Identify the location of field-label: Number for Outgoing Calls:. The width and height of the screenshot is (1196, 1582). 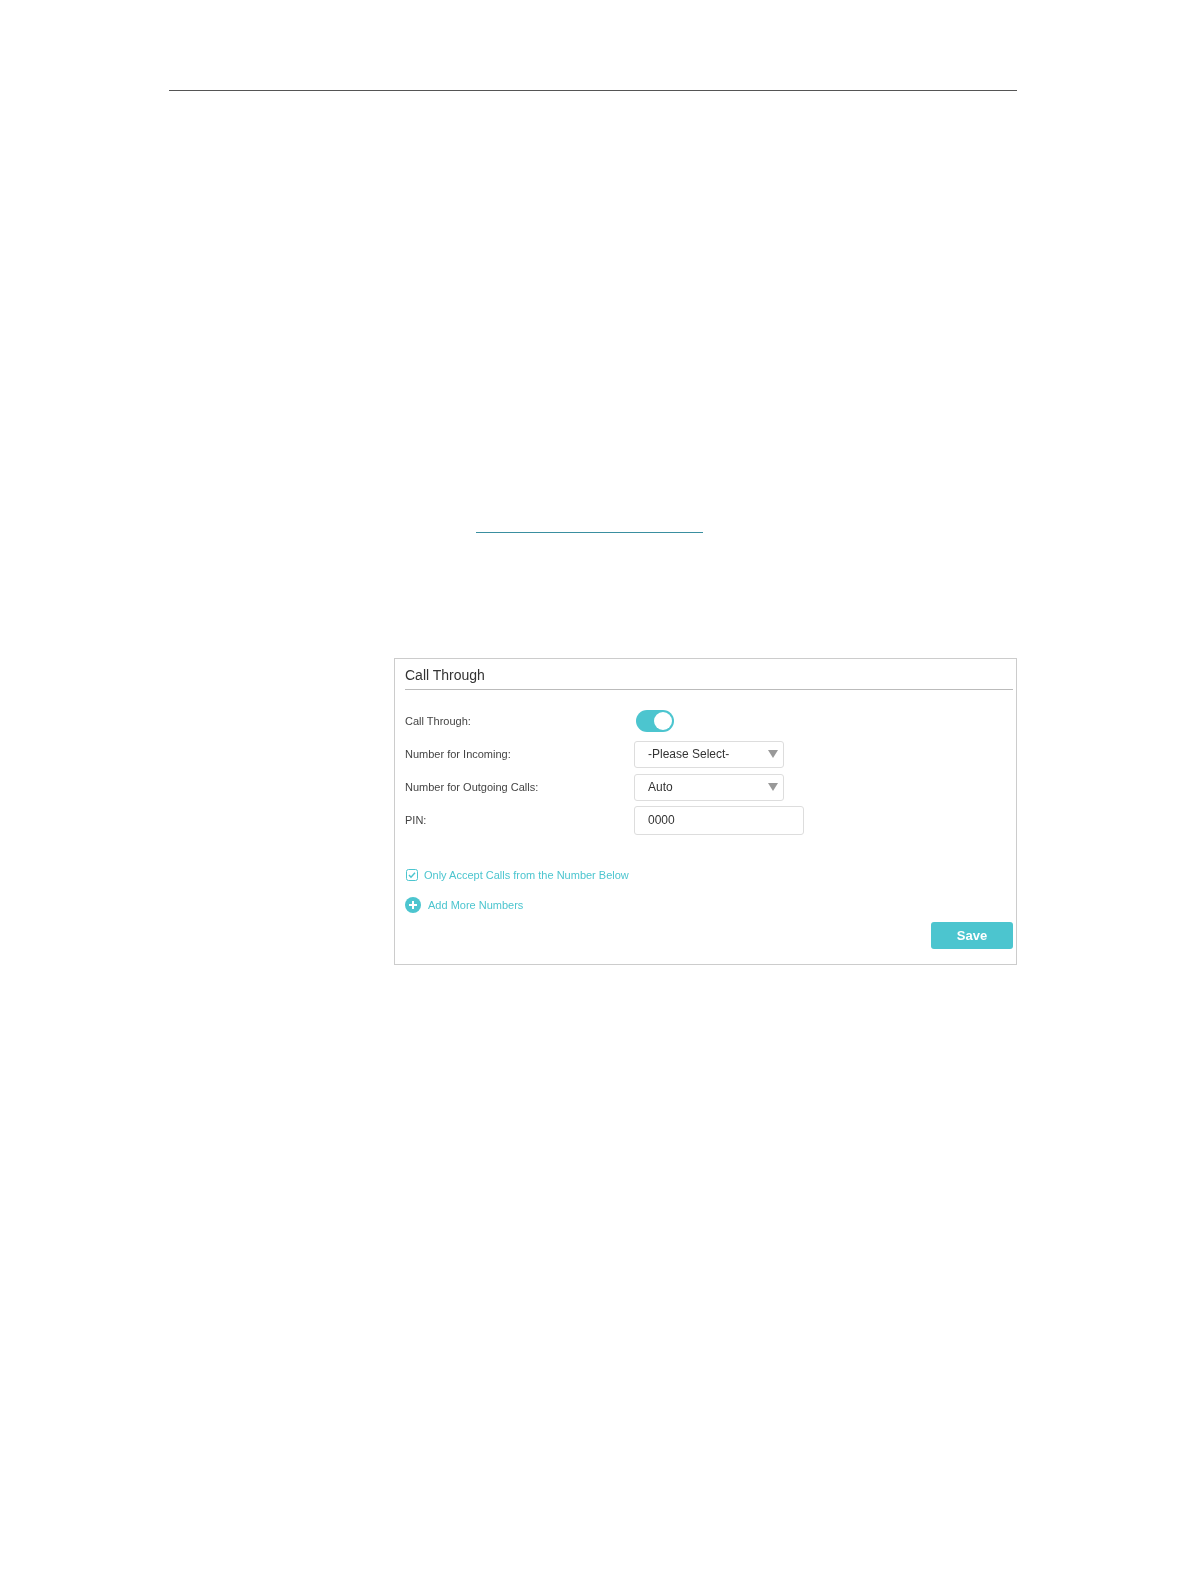
(472, 787).